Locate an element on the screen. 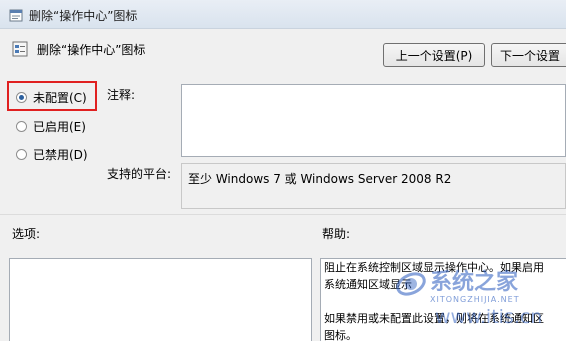  radio-label: 已启用(E) is located at coordinates (59, 127).